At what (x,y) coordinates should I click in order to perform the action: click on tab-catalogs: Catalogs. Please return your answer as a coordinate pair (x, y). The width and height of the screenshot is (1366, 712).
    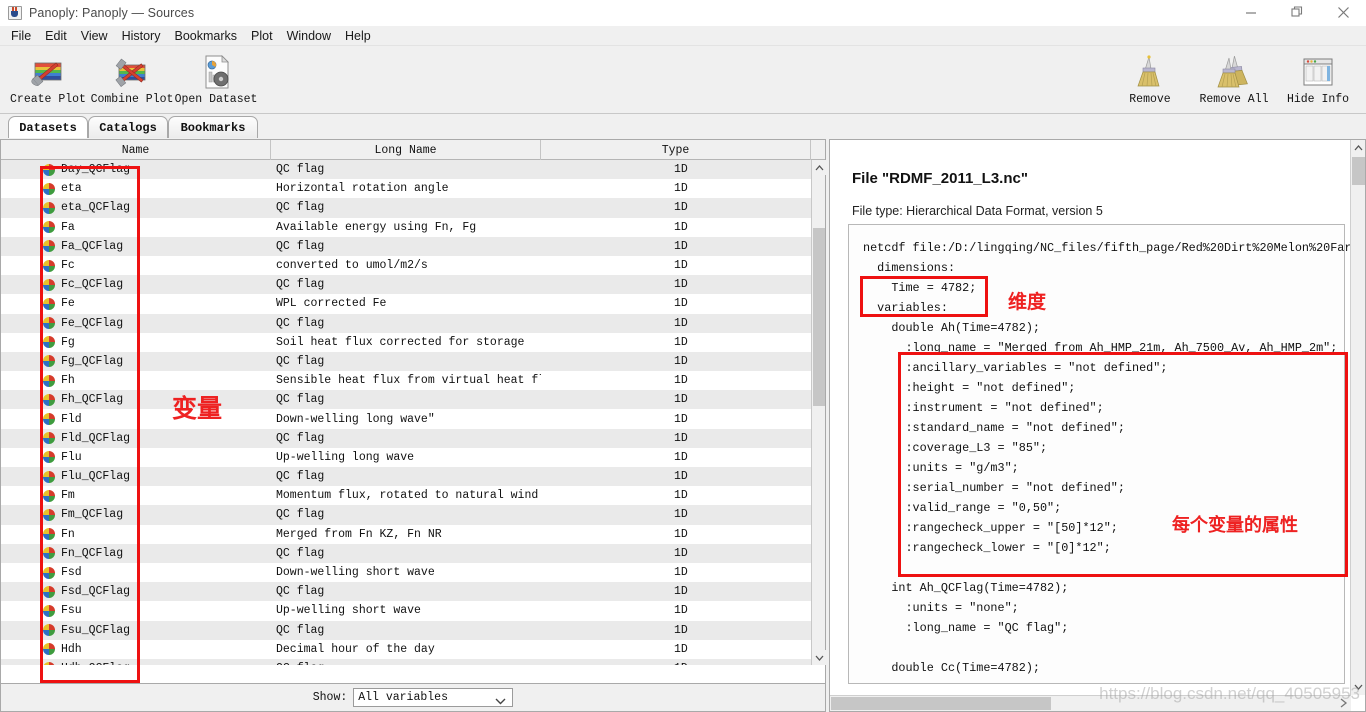
    Looking at the image, I should click on (128, 127).